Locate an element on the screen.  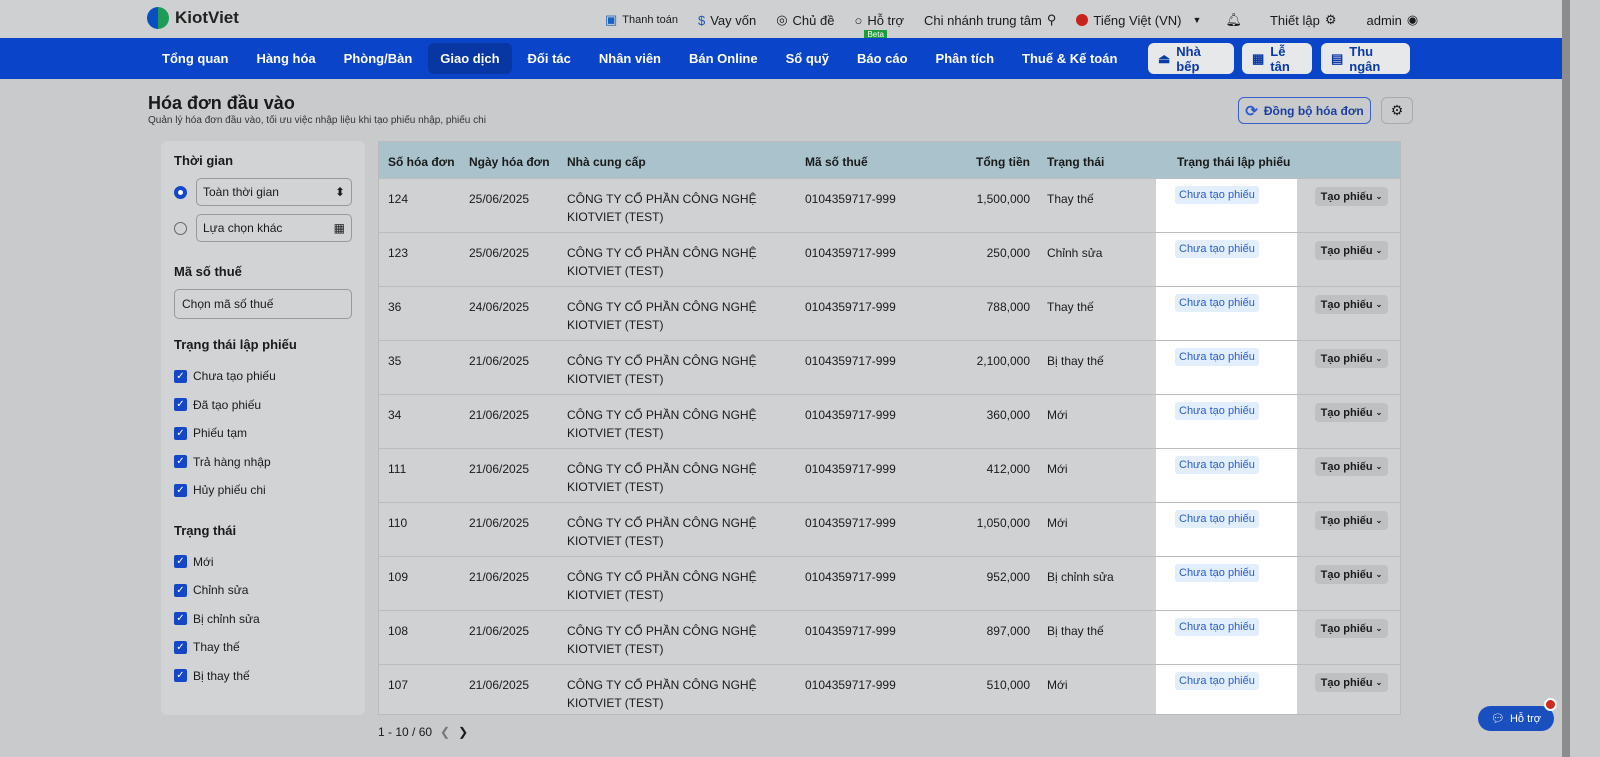
help-chat-button: 💬︎ Hỗ trợ is located at coordinates (1516, 718).